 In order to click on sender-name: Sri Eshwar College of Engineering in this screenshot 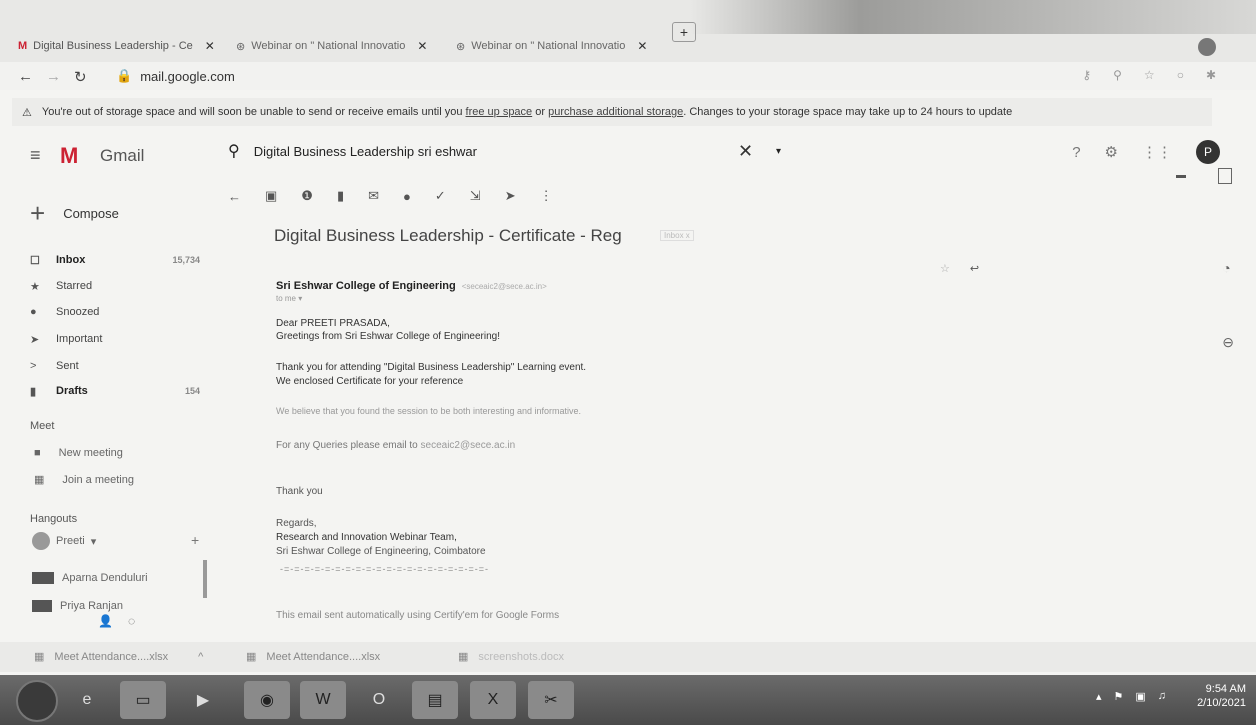, I will do `click(366, 286)`.